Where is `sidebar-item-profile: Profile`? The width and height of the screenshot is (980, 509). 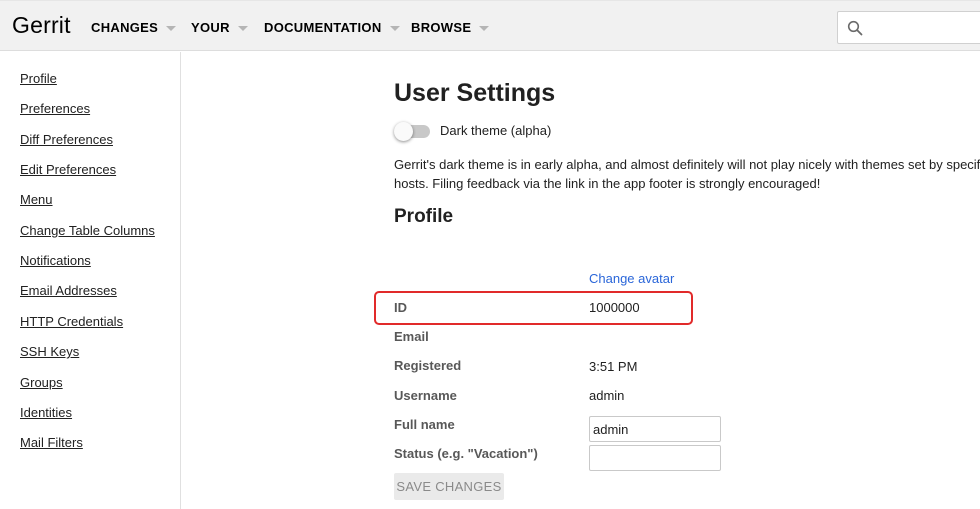
sidebar-item-profile: Profile is located at coordinates (38, 78).